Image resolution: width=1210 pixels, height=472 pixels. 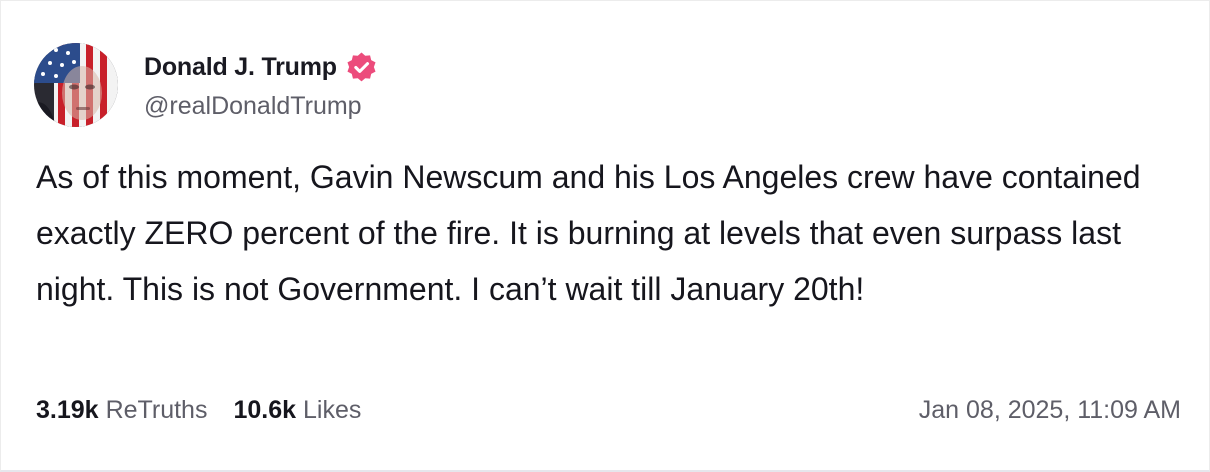 I want to click on avatar-flag-portrait-image, so click(x=76, y=85).